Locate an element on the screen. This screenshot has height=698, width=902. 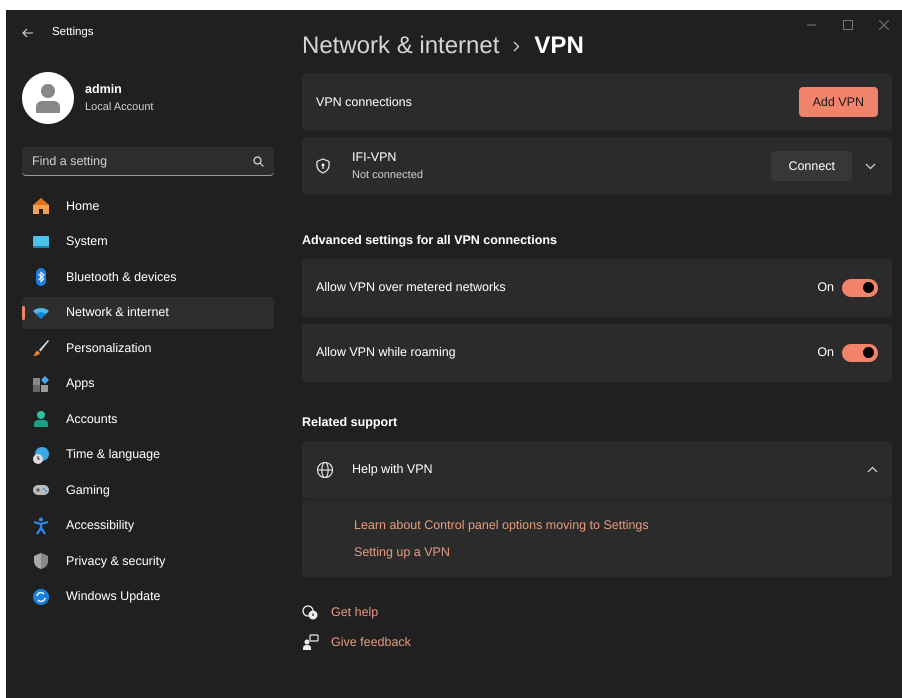
person-icon is located at coordinates (41, 419).